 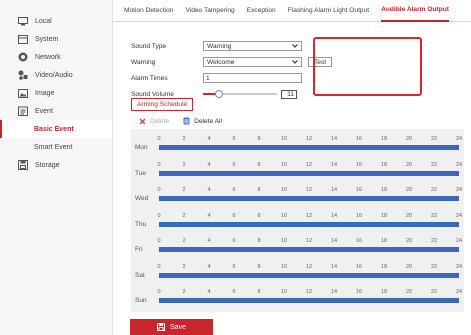 I want to click on save-button: Save, so click(x=171, y=327).